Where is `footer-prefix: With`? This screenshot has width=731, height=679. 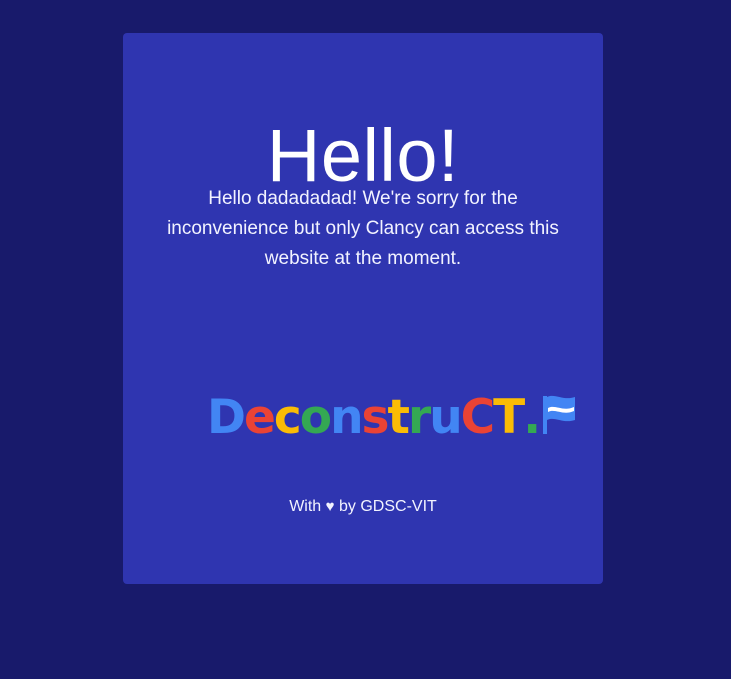 footer-prefix: With is located at coordinates (305, 506).